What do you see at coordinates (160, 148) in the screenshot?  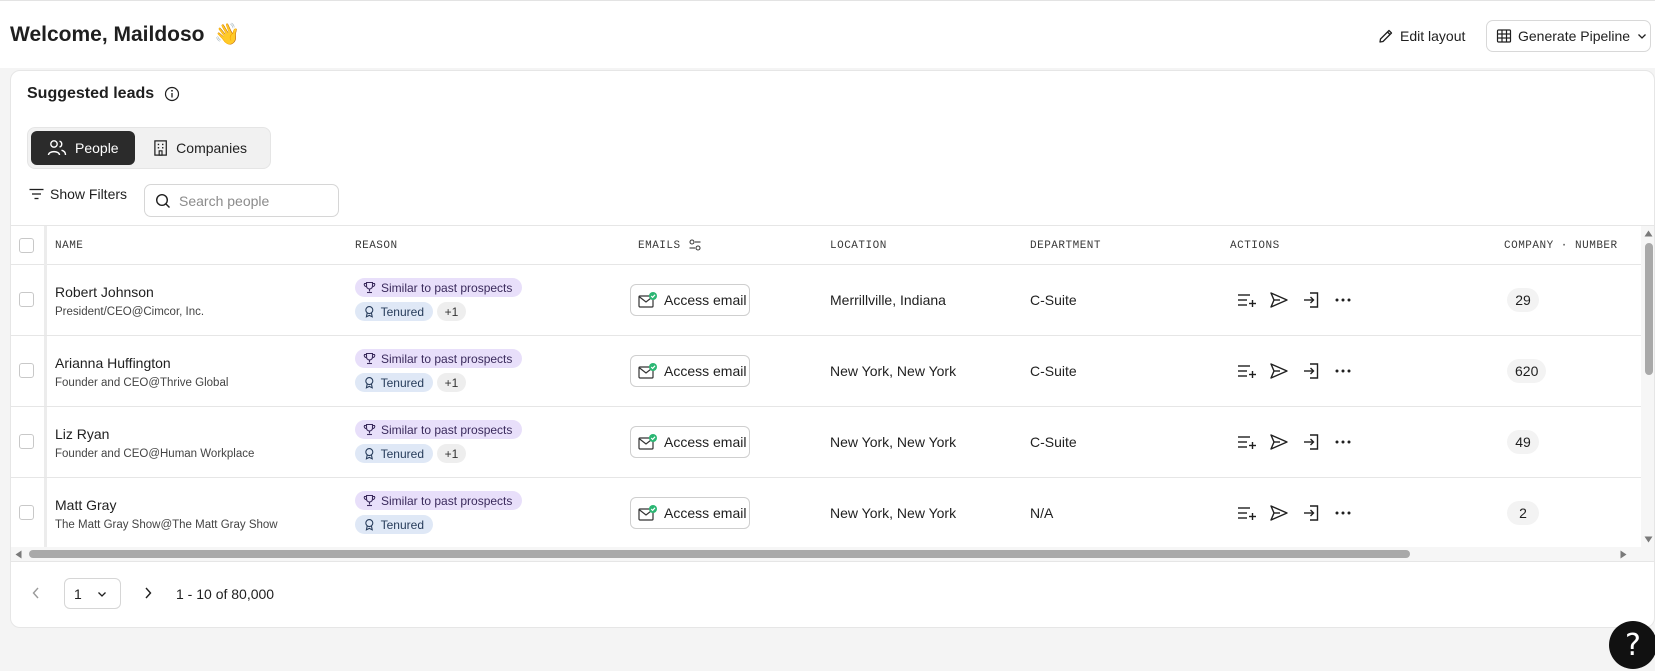 I see `building-icon` at bounding box center [160, 148].